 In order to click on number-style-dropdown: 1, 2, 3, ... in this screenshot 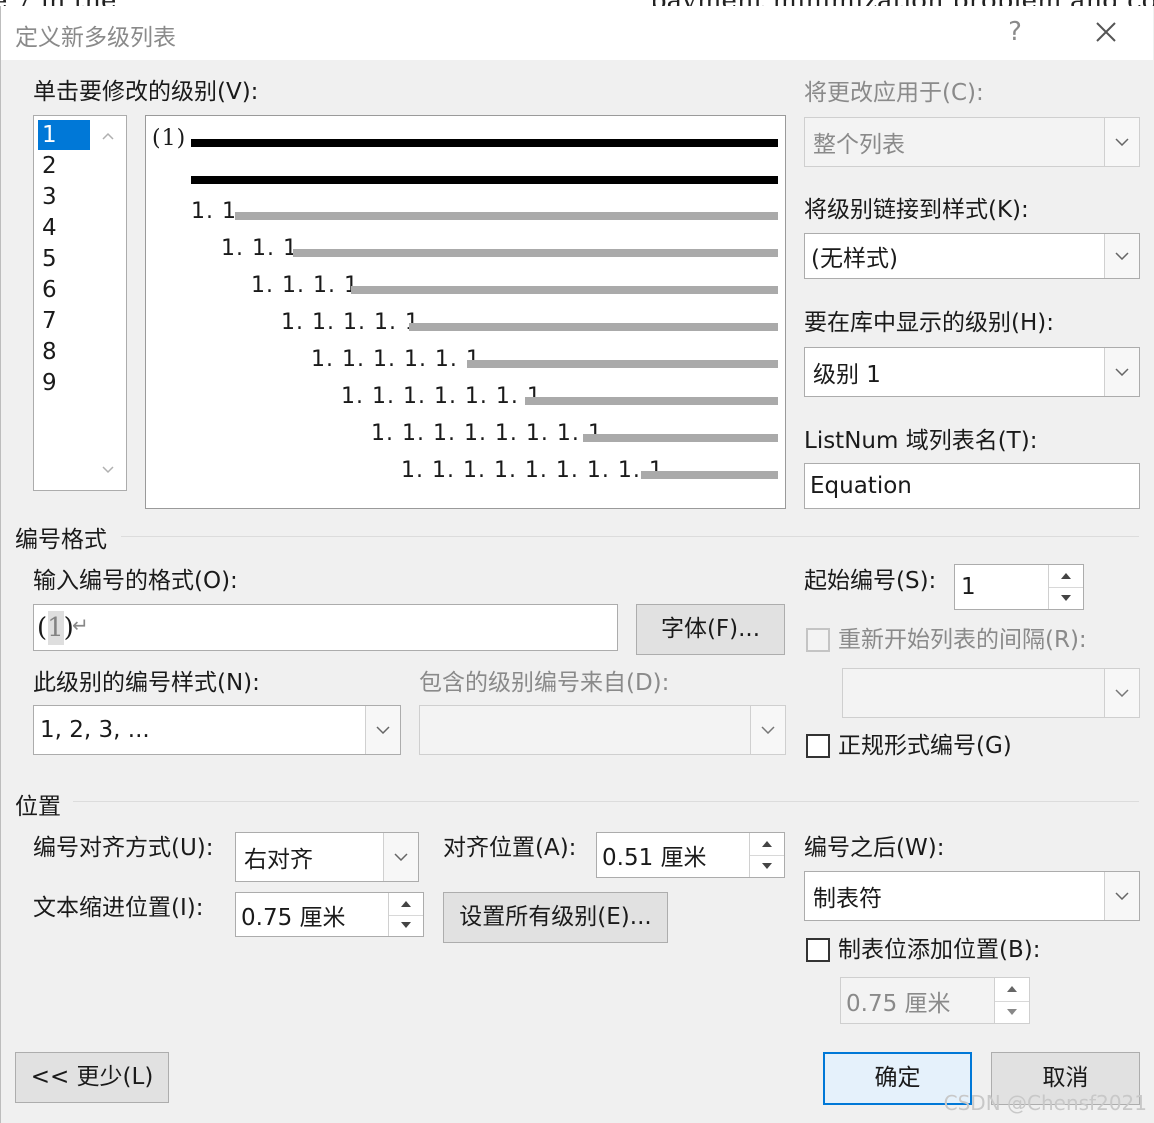, I will do `click(217, 730)`.